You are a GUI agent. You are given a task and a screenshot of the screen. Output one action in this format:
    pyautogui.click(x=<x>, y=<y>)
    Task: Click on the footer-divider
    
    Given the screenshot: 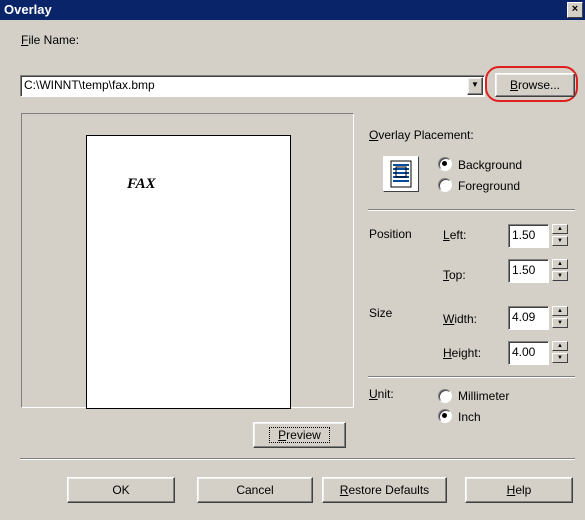 What is the action you would take?
    pyautogui.click(x=297, y=459)
    